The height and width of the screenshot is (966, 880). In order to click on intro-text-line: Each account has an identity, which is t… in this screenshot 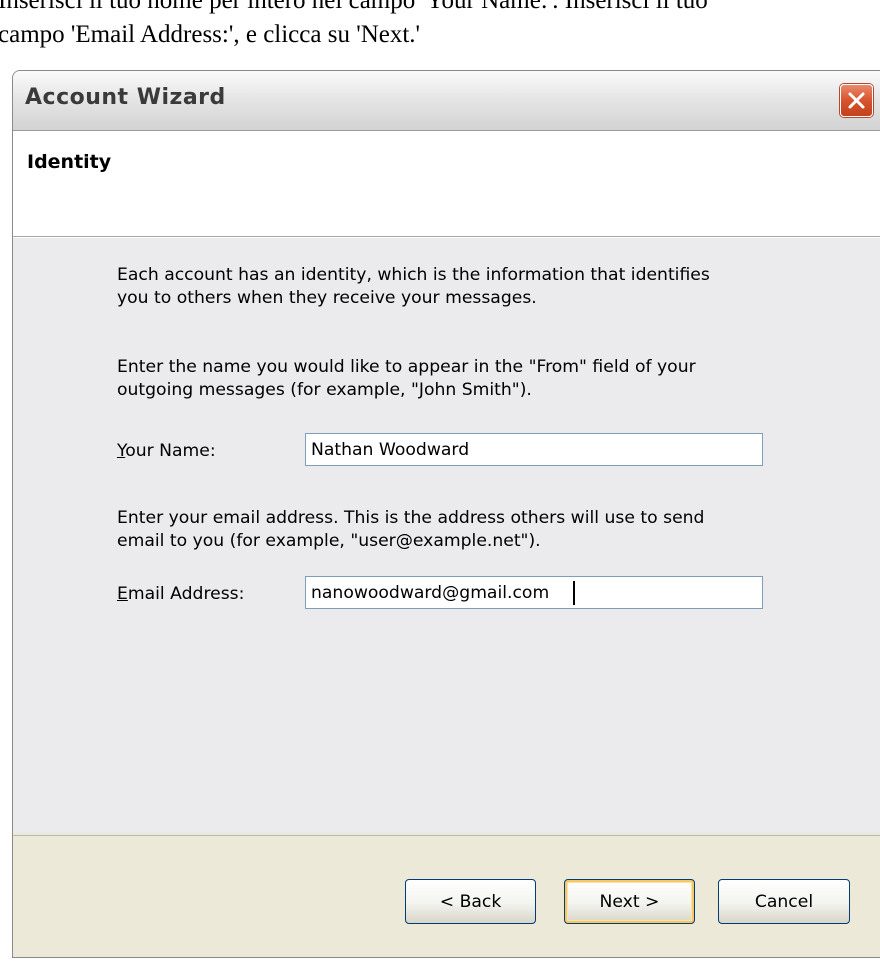, I will do `click(413, 275)`.